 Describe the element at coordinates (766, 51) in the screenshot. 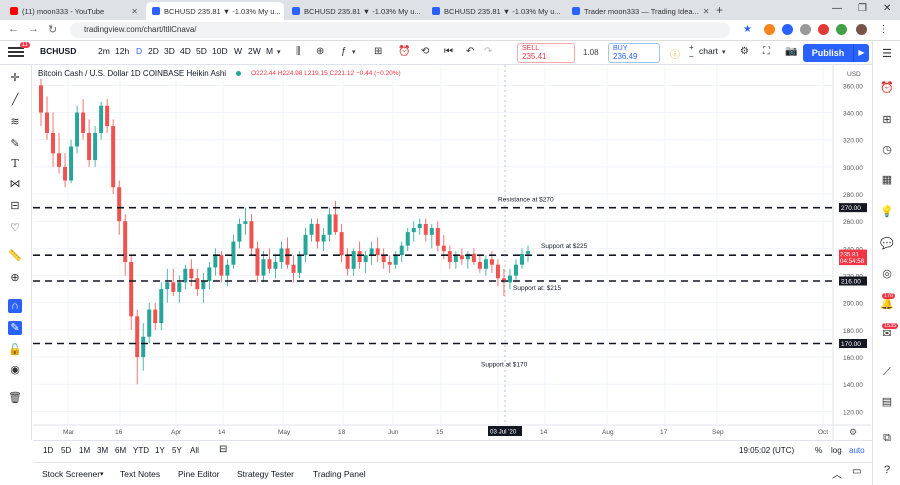

I see `fullscreen-icon: ⛶` at that location.